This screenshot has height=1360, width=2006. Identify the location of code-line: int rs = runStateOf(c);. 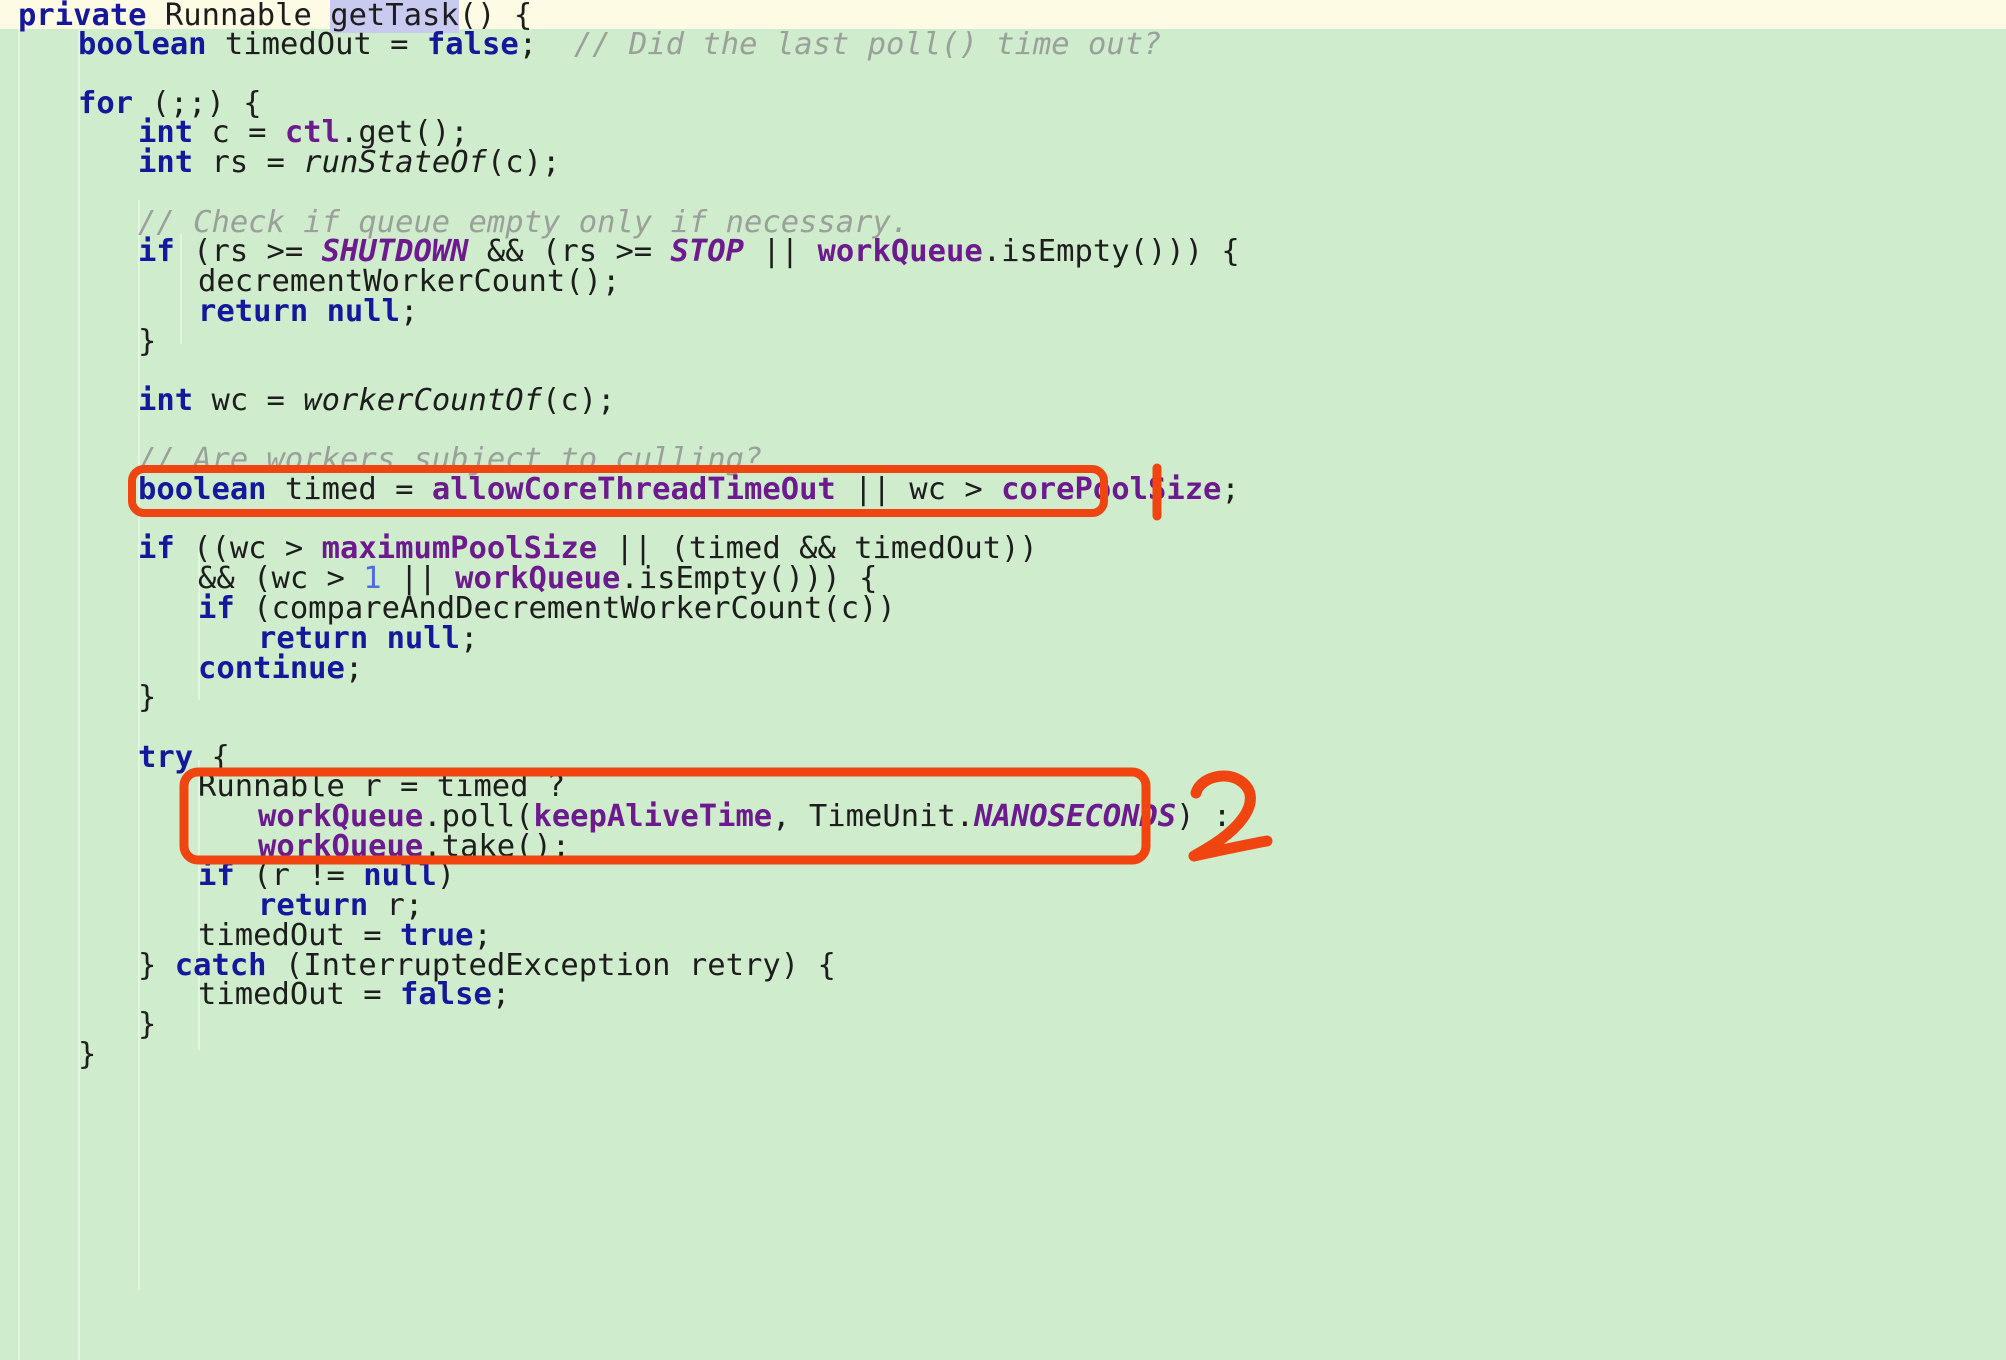
(349, 163).